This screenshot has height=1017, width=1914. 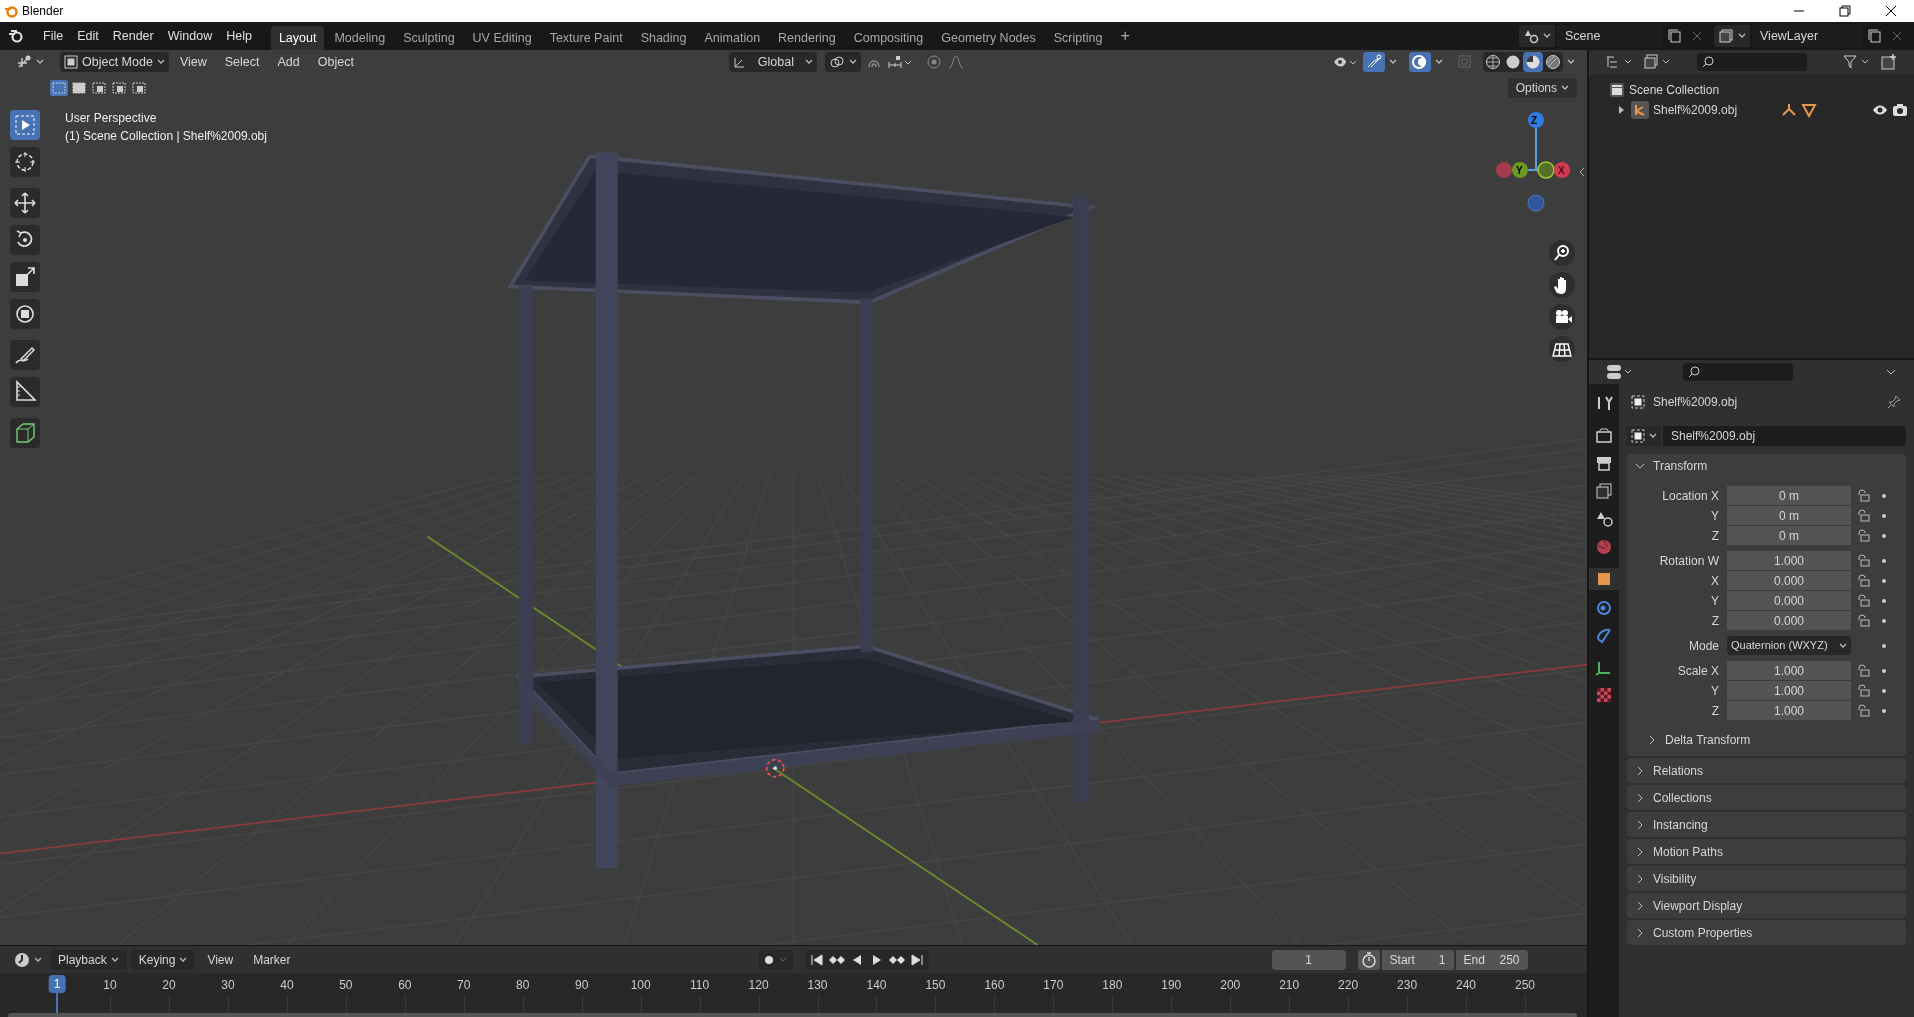 I want to click on menu-item: Marker, so click(x=272, y=959).